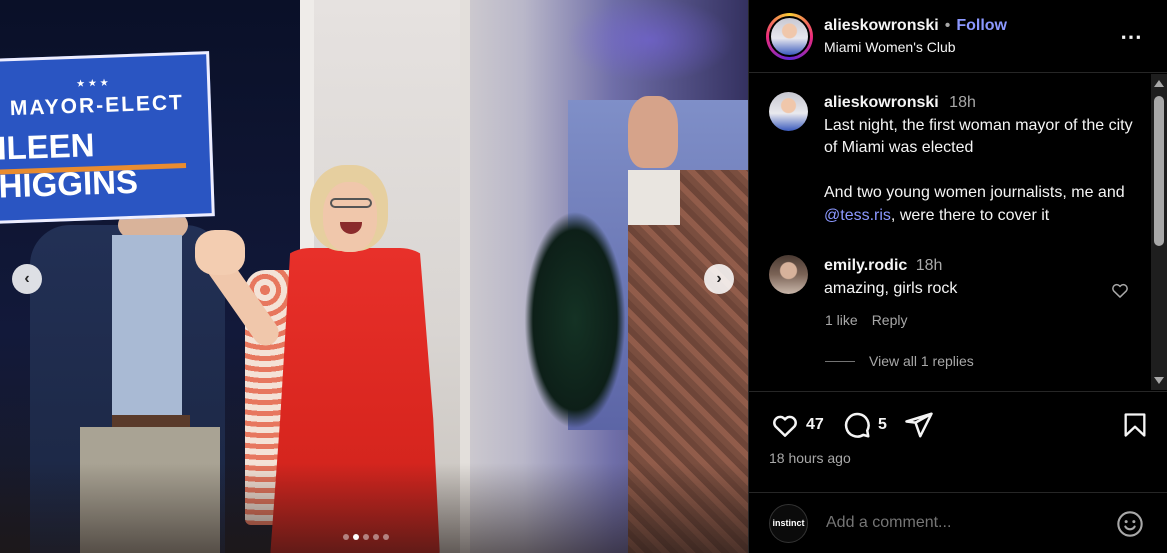 The image size is (1167, 553). Describe the element at coordinates (881, 26) in the screenshot. I see `author-username: alieskowronski` at that location.